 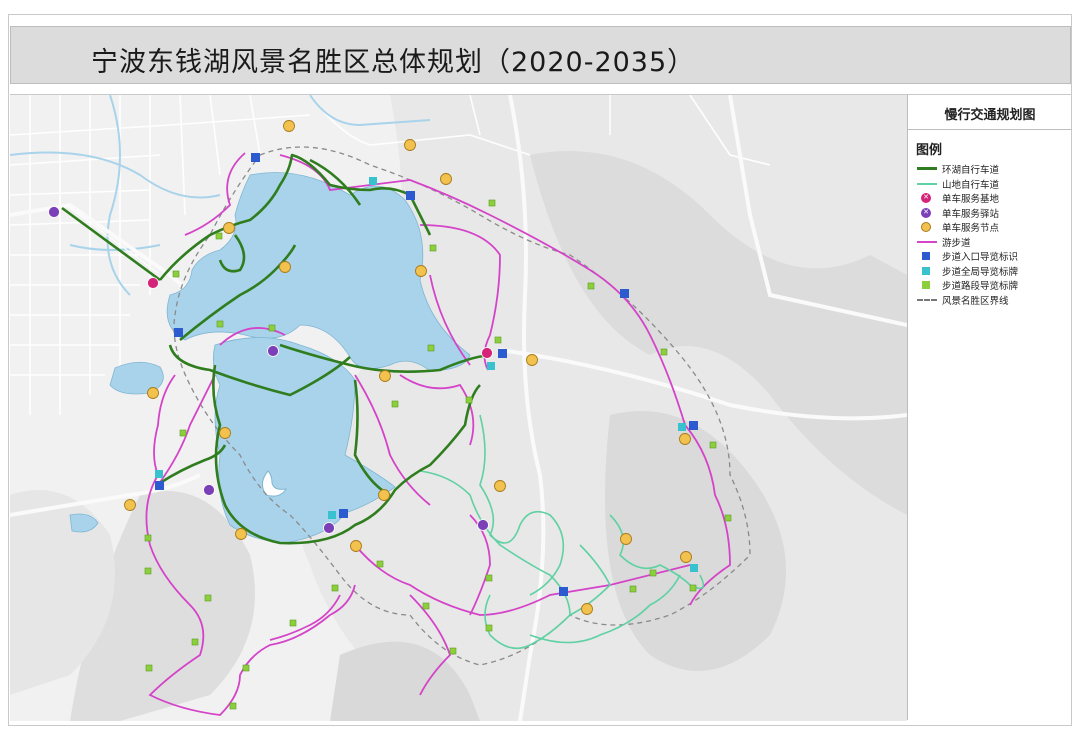 I want to click on legend-item-boundary: 风景名胜区界线, so click(x=992, y=300).